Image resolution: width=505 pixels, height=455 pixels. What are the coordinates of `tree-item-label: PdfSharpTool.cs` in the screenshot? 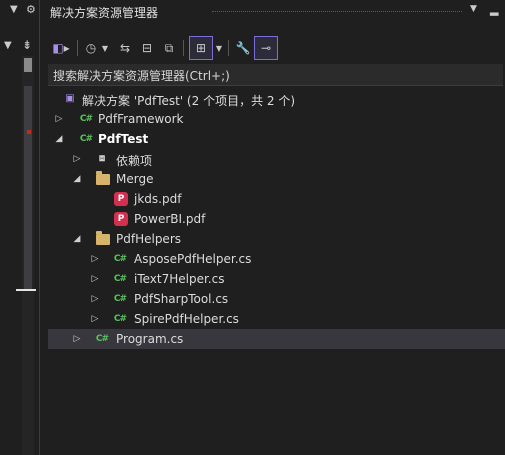 It's located at (181, 299).